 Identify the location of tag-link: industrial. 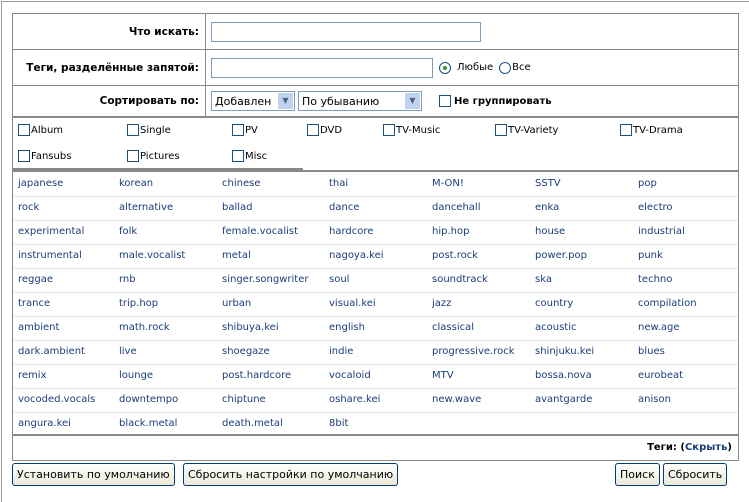
(661, 231).